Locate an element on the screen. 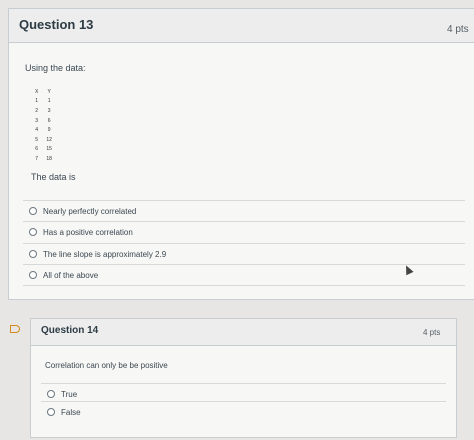 This screenshot has width=474, height=440. table-cell: 5 is located at coordinates (37, 139).